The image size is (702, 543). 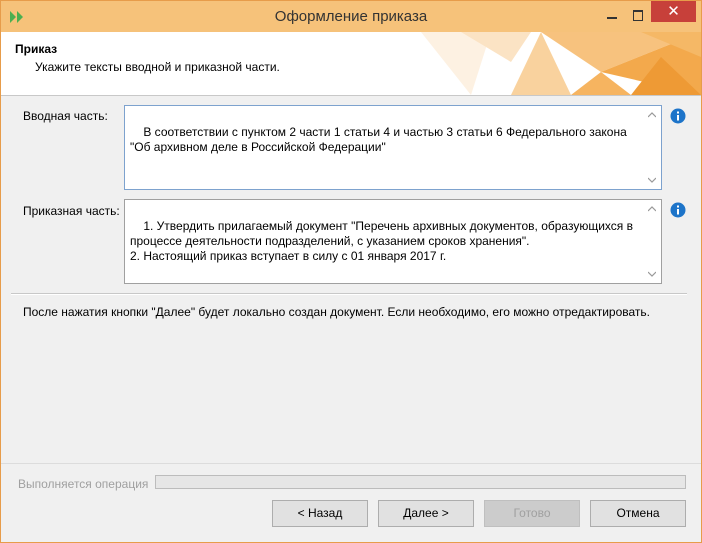 I want to click on minimize-button, so click(x=612, y=15).